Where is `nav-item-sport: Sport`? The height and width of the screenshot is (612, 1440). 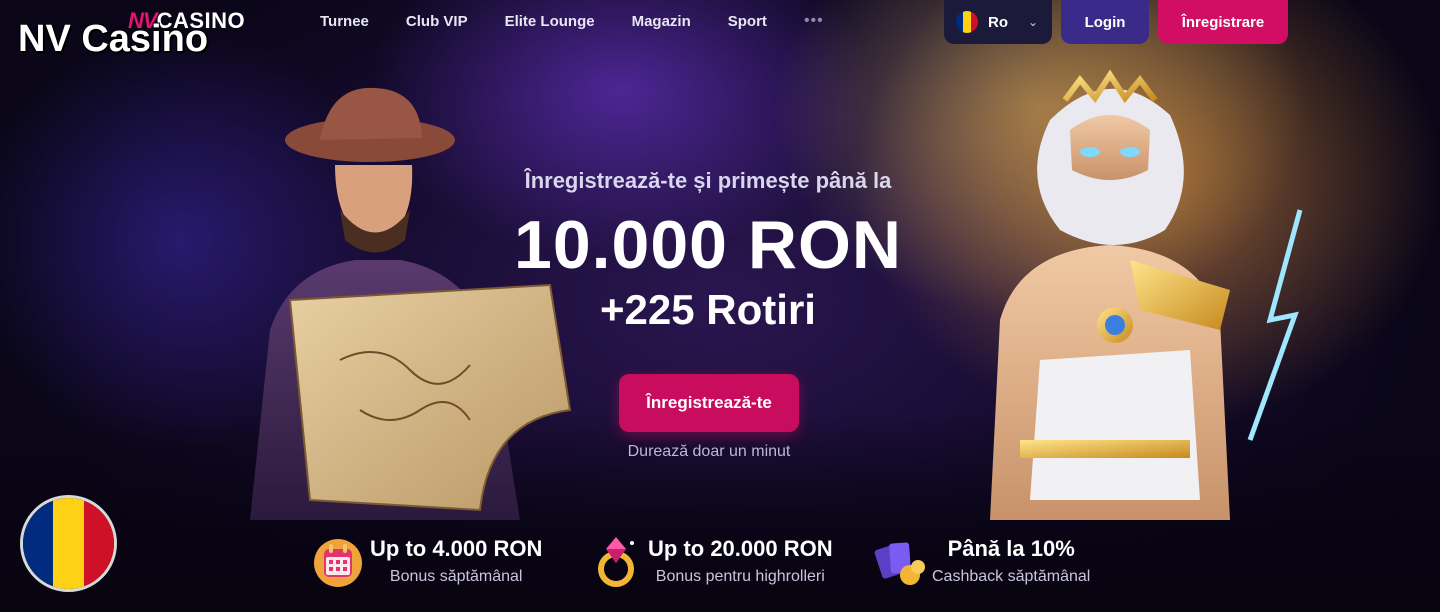
nav-item-sport: Sport is located at coordinates (747, 21).